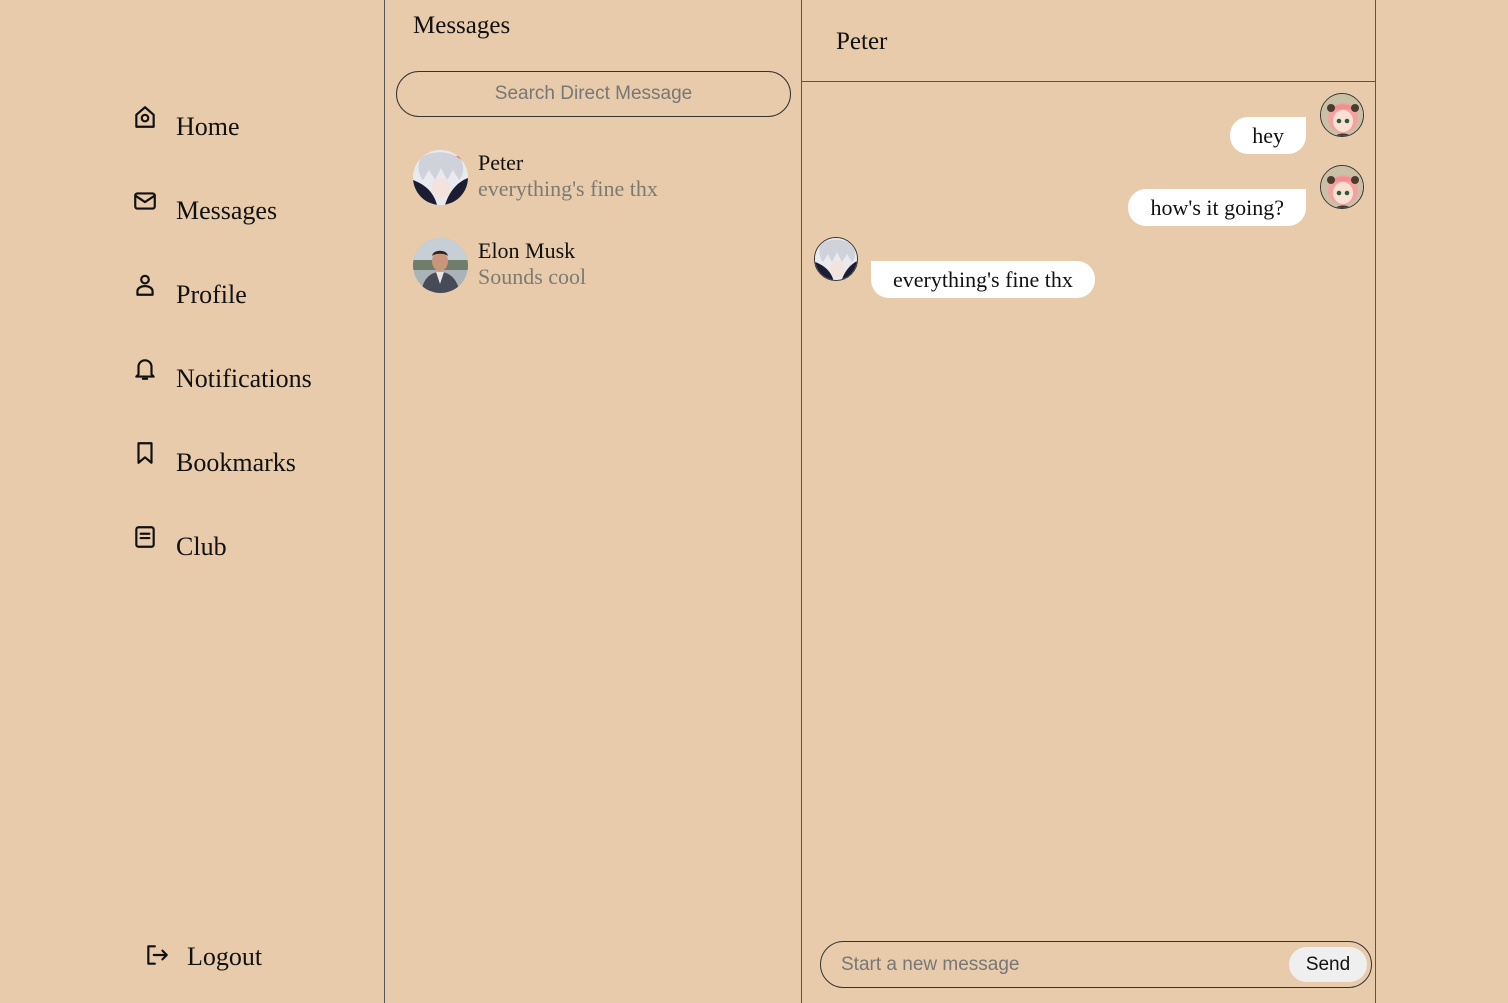  What do you see at coordinates (211, 294) in the screenshot?
I see `nav-label-profile: Profile` at bounding box center [211, 294].